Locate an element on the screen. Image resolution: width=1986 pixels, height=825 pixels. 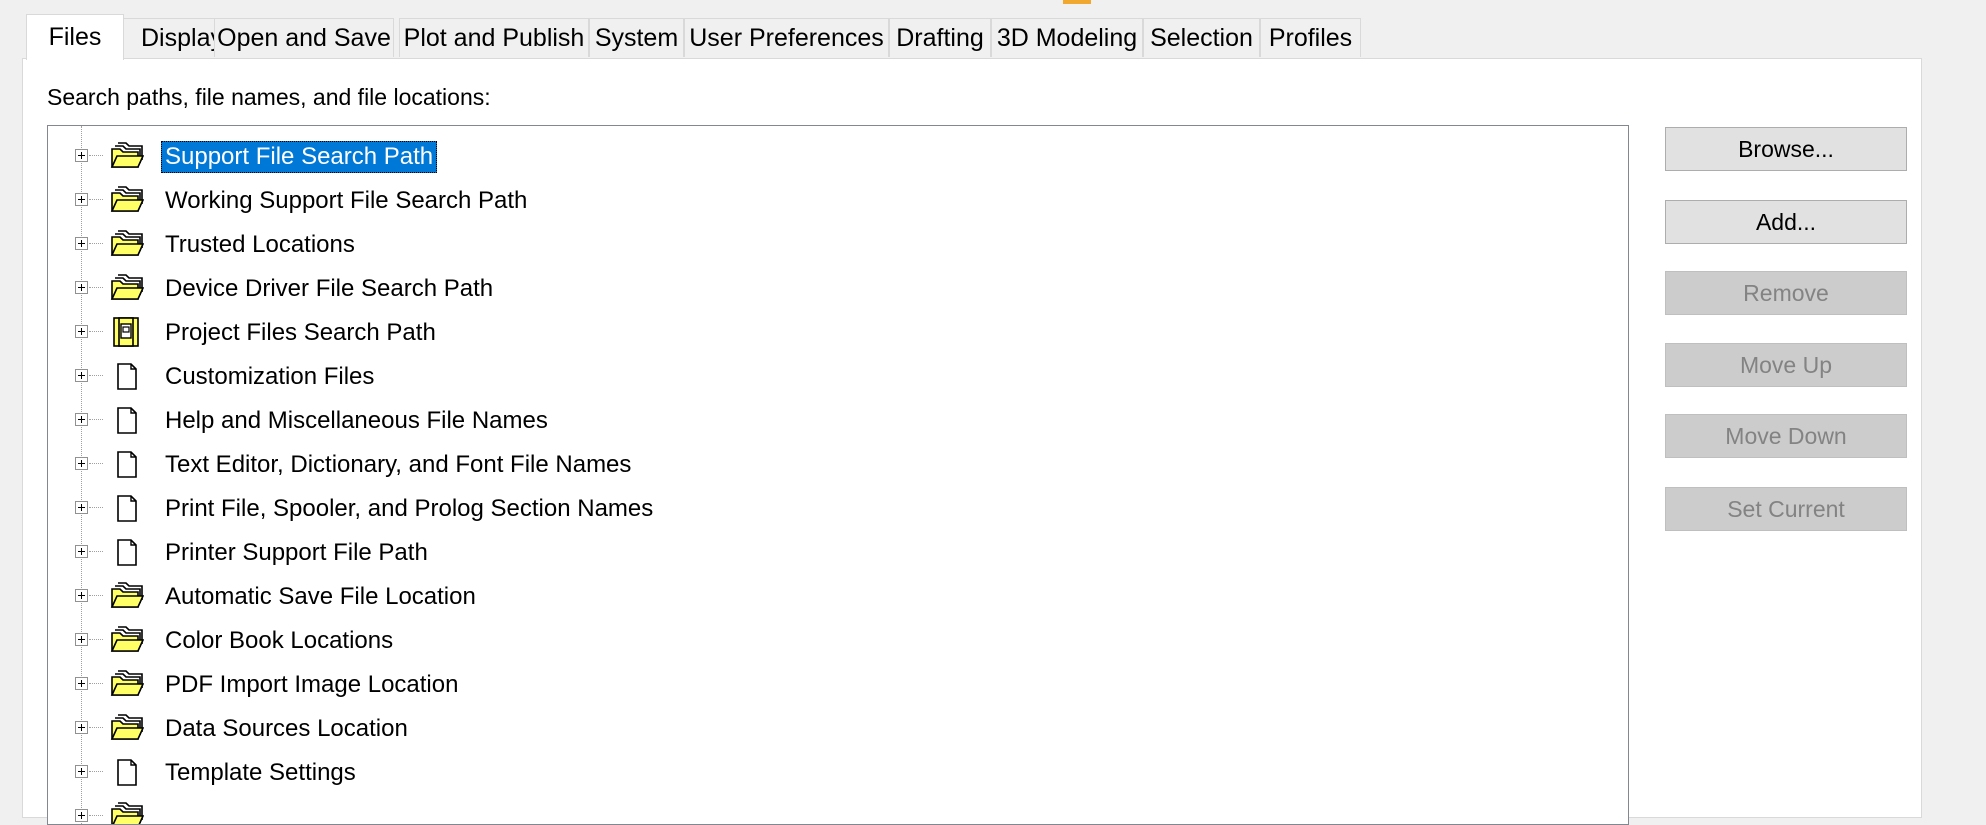
tree-item-project-files-search-path: Project Files Search Path is located at coordinates (828, 333).